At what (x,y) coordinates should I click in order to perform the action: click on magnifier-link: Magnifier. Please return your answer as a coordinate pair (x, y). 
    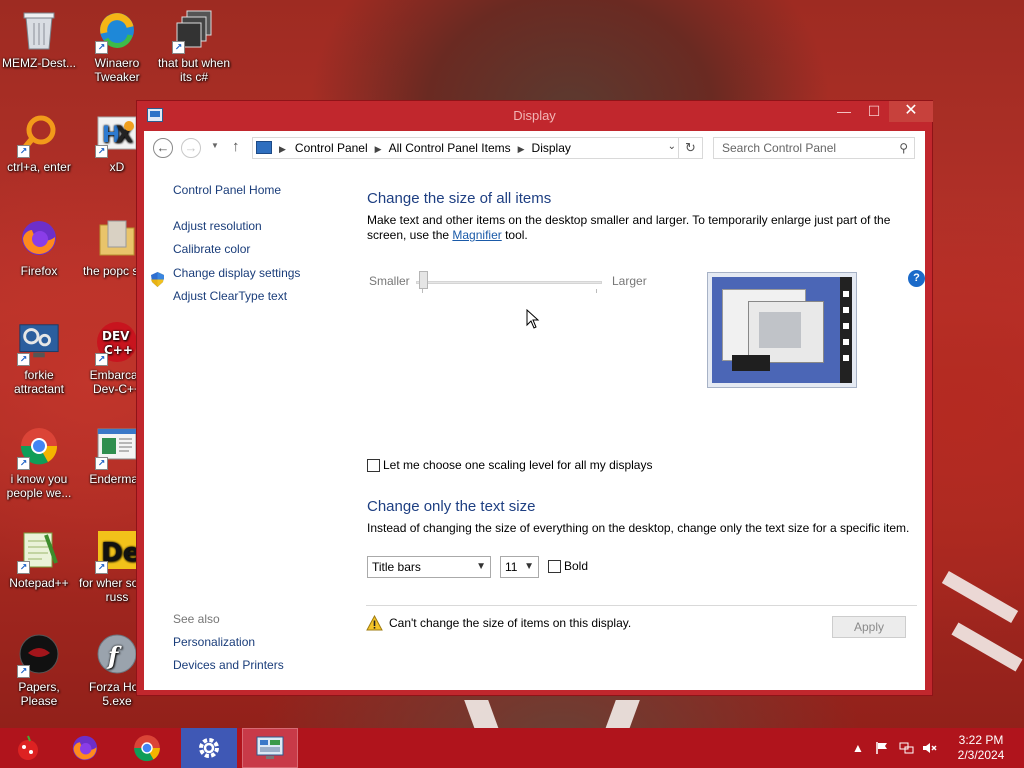
    Looking at the image, I should click on (476, 235).